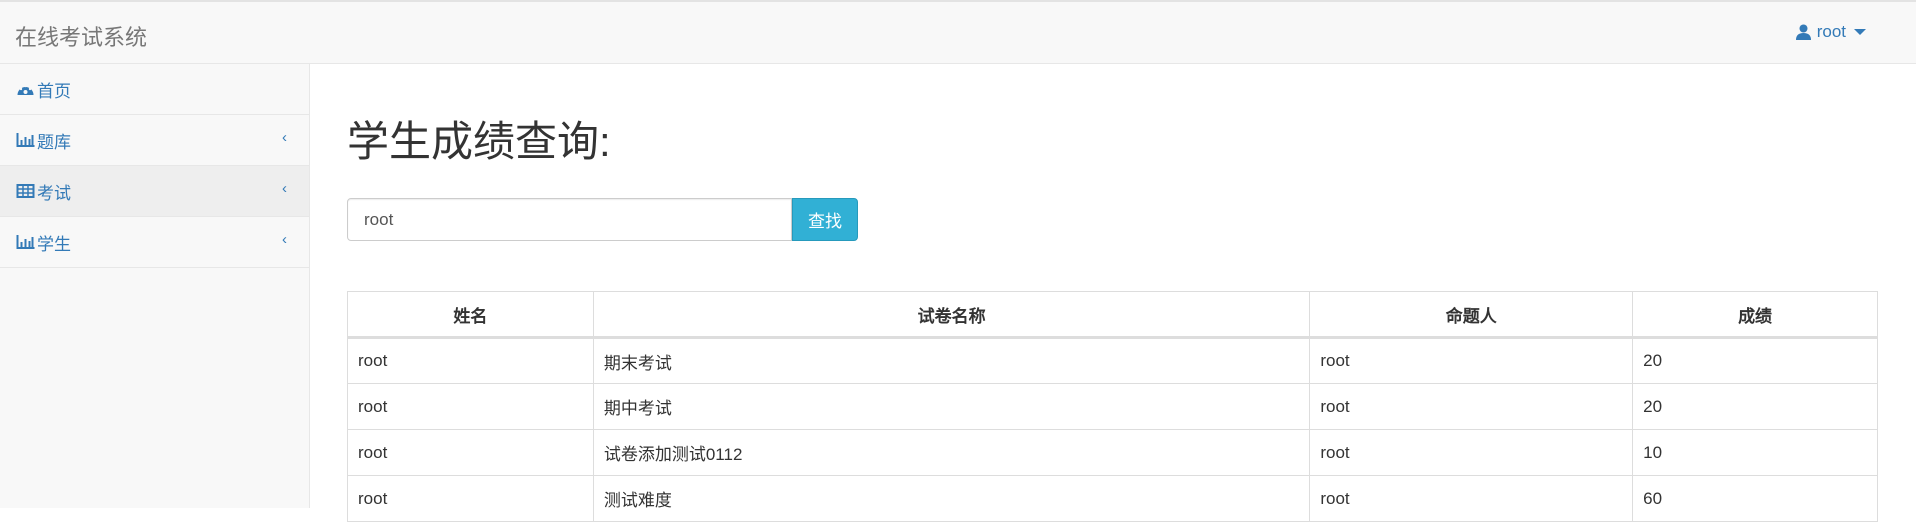  Describe the element at coordinates (154, 242) in the screenshot. I see `sidebar-item-student: 学生 ‹` at that location.